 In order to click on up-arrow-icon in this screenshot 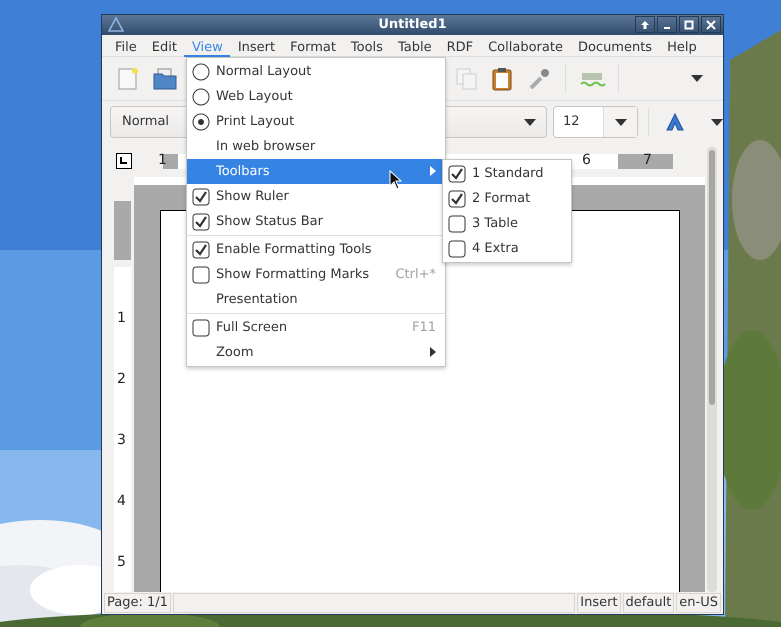, I will do `click(645, 25)`.